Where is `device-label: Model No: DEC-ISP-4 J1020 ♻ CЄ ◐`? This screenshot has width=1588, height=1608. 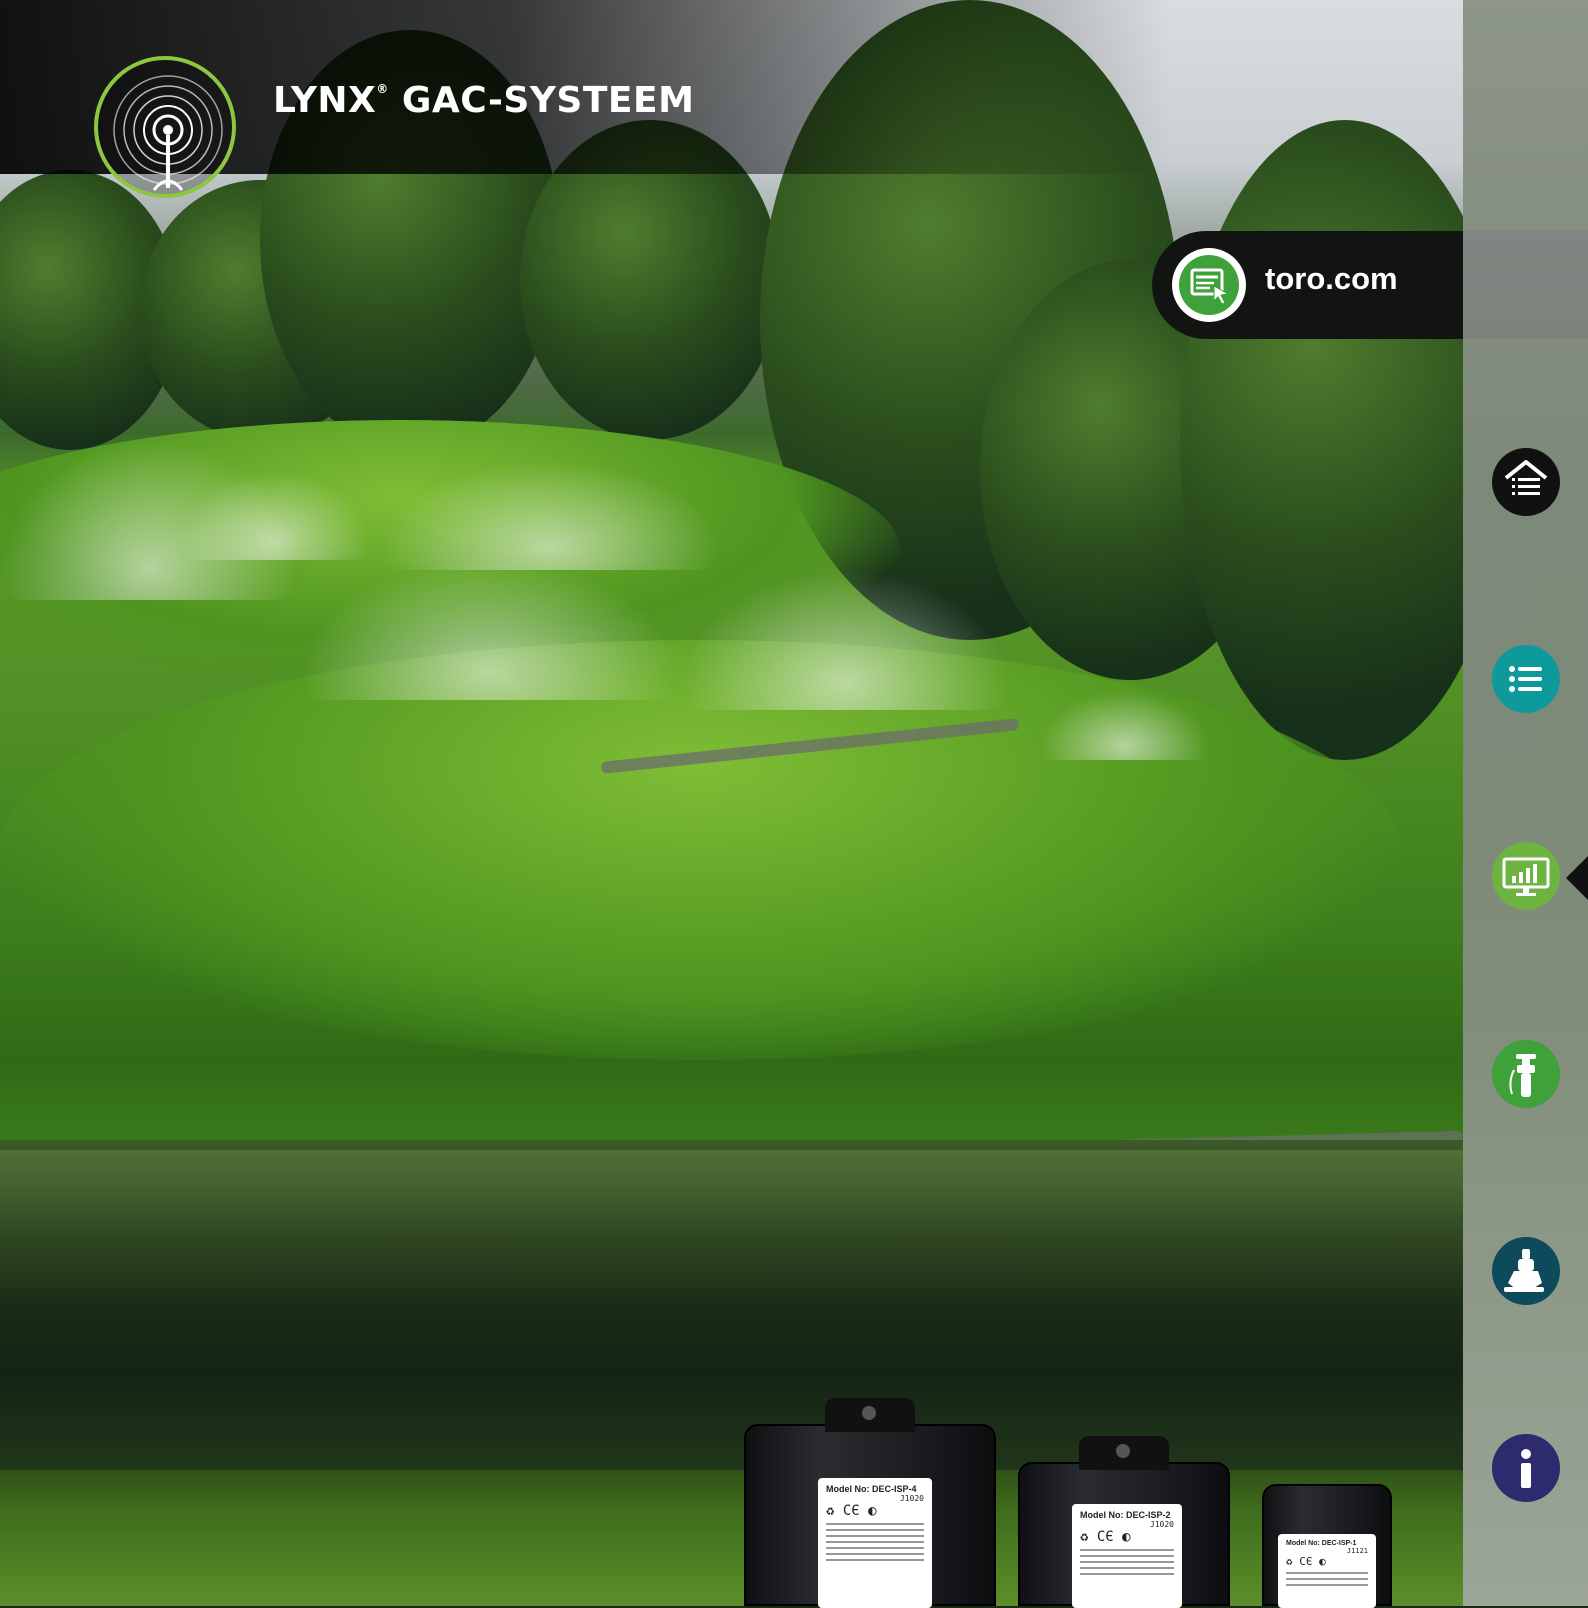 device-label: Model No: DEC-ISP-4 J1020 ♻ CЄ ◐ is located at coordinates (875, 1543).